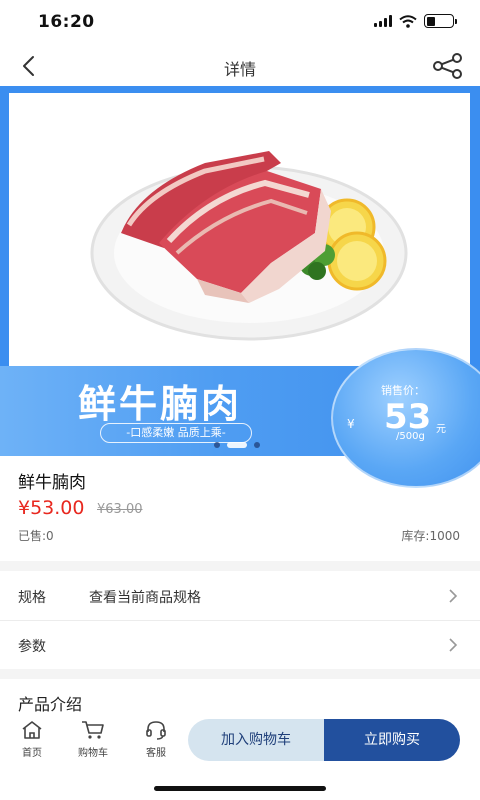  I want to click on wifi-icon, so click(408, 21).